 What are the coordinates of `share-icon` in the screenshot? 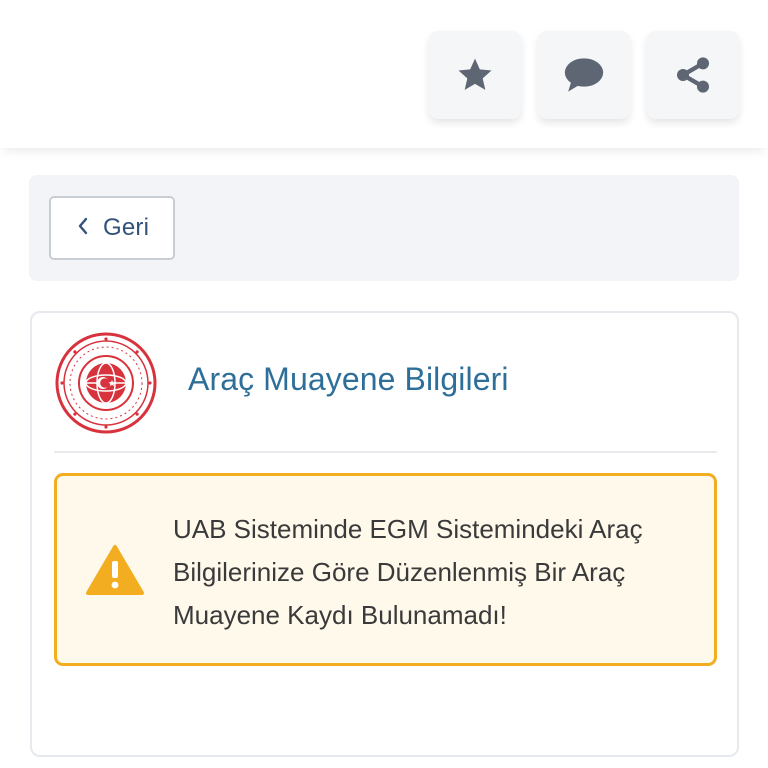 It's located at (693, 75).